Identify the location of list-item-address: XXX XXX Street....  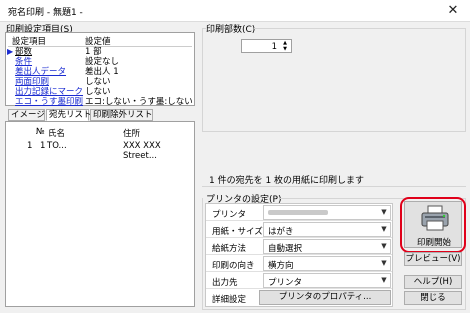
(142, 151).